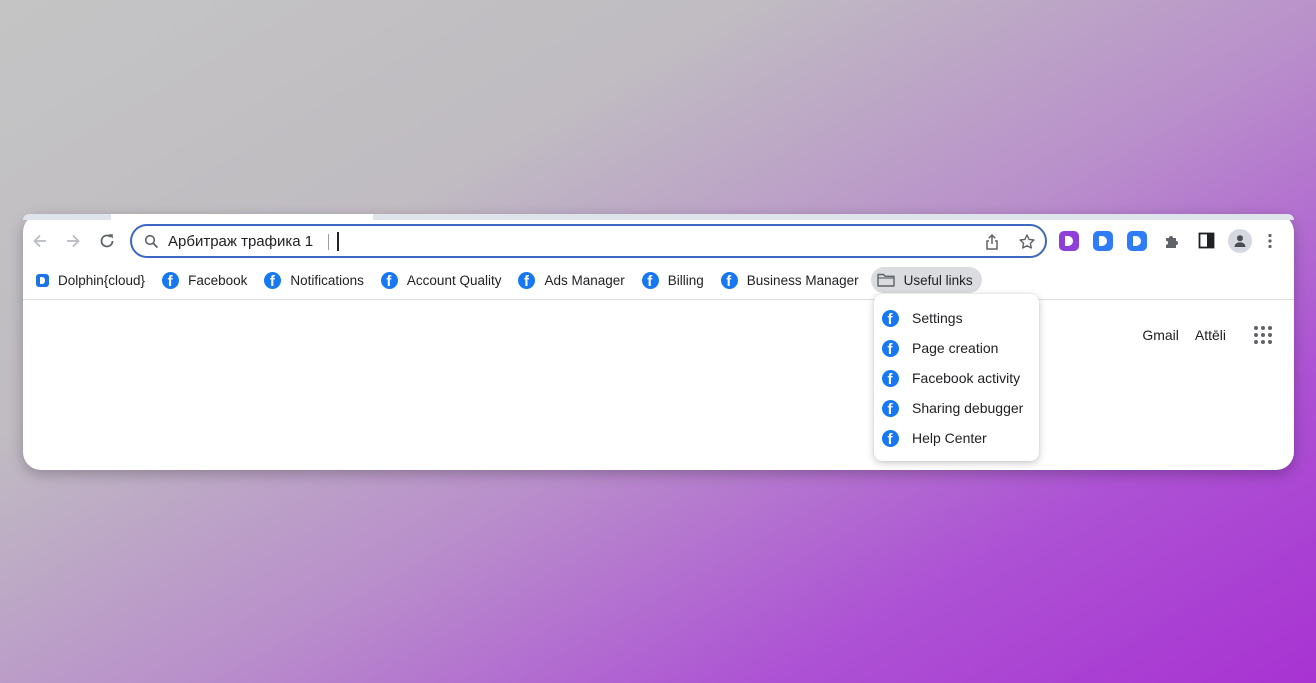 The image size is (1316, 683). I want to click on reload-button, so click(107, 241).